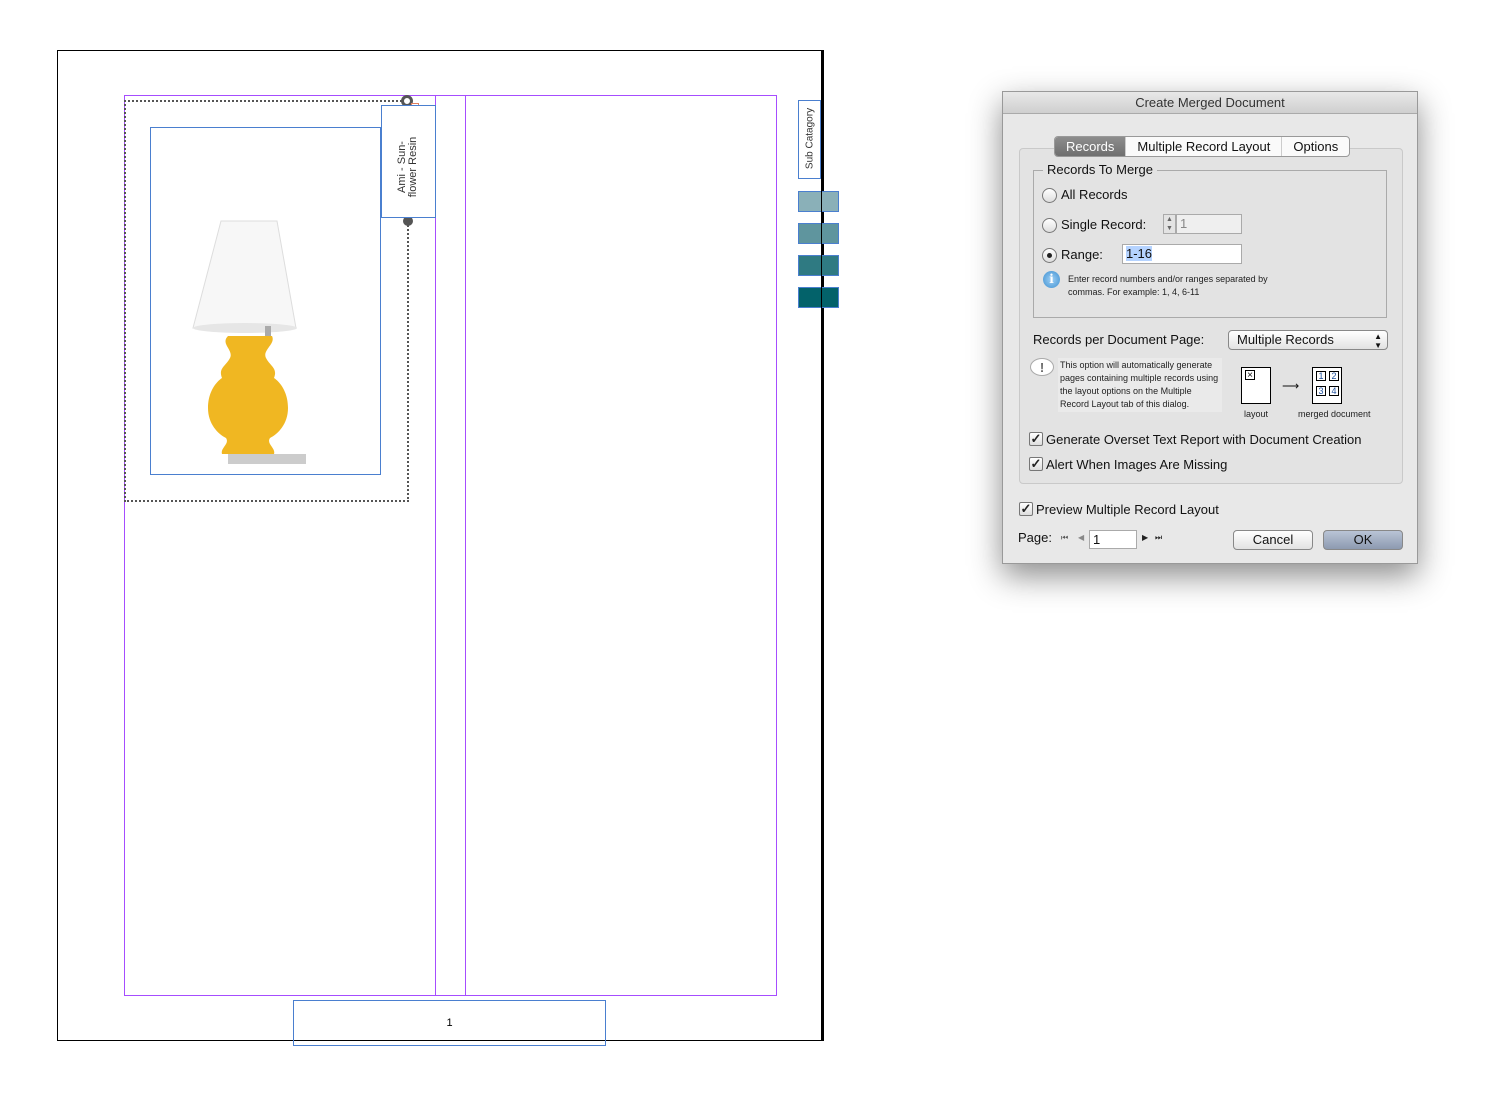 This screenshot has width=1496, height=1110. What do you see at coordinates (1378, 341) in the screenshot?
I see `select-arrows-icon: ▲ ▼` at bounding box center [1378, 341].